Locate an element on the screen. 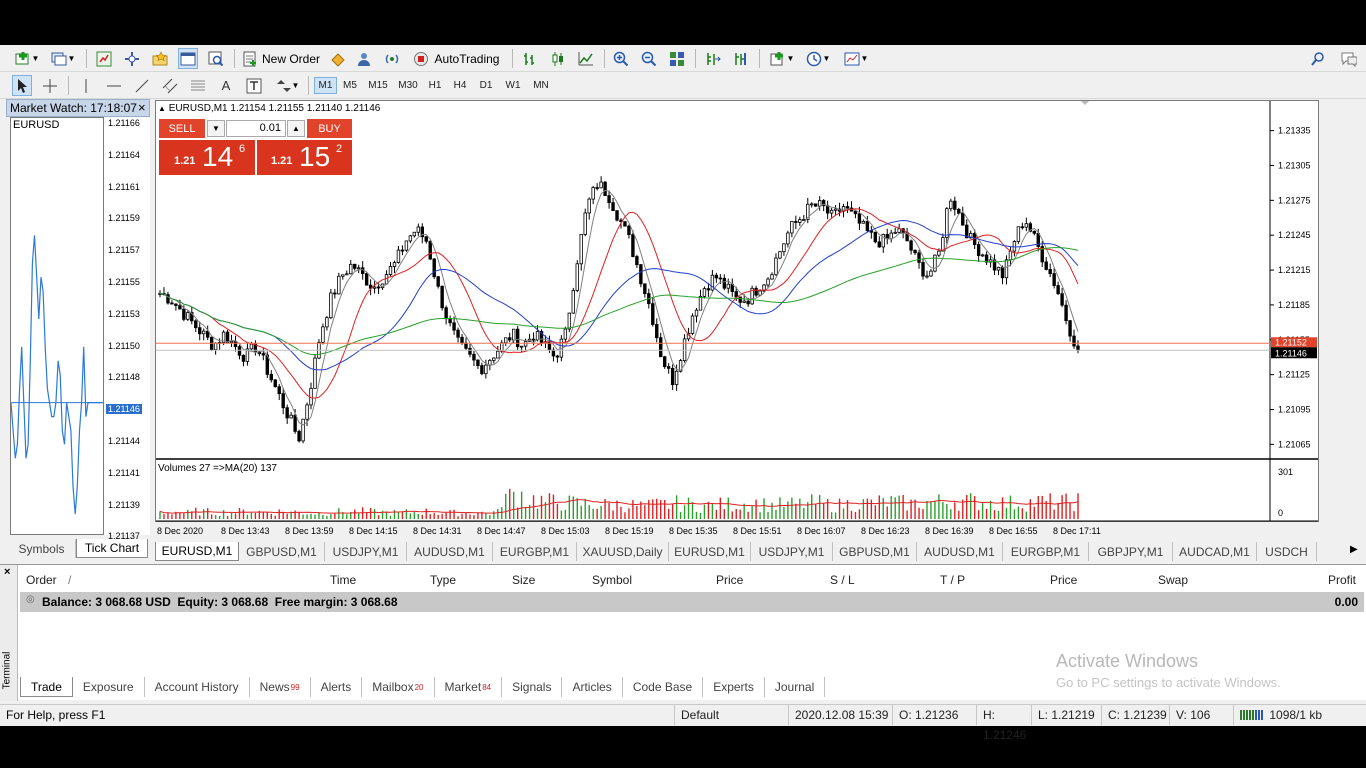 Image resolution: width=1366 pixels, height=768 pixels. timeframe-m30-button: M30 is located at coordinates (408, 85).